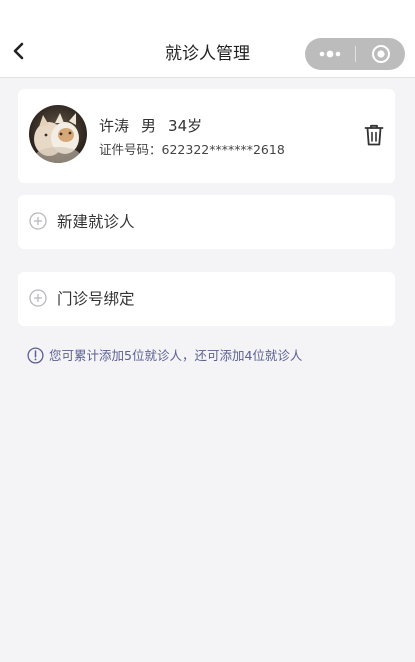  I want to click on bind-outpatient-button: 门诊号绑定, so click(206, 299).